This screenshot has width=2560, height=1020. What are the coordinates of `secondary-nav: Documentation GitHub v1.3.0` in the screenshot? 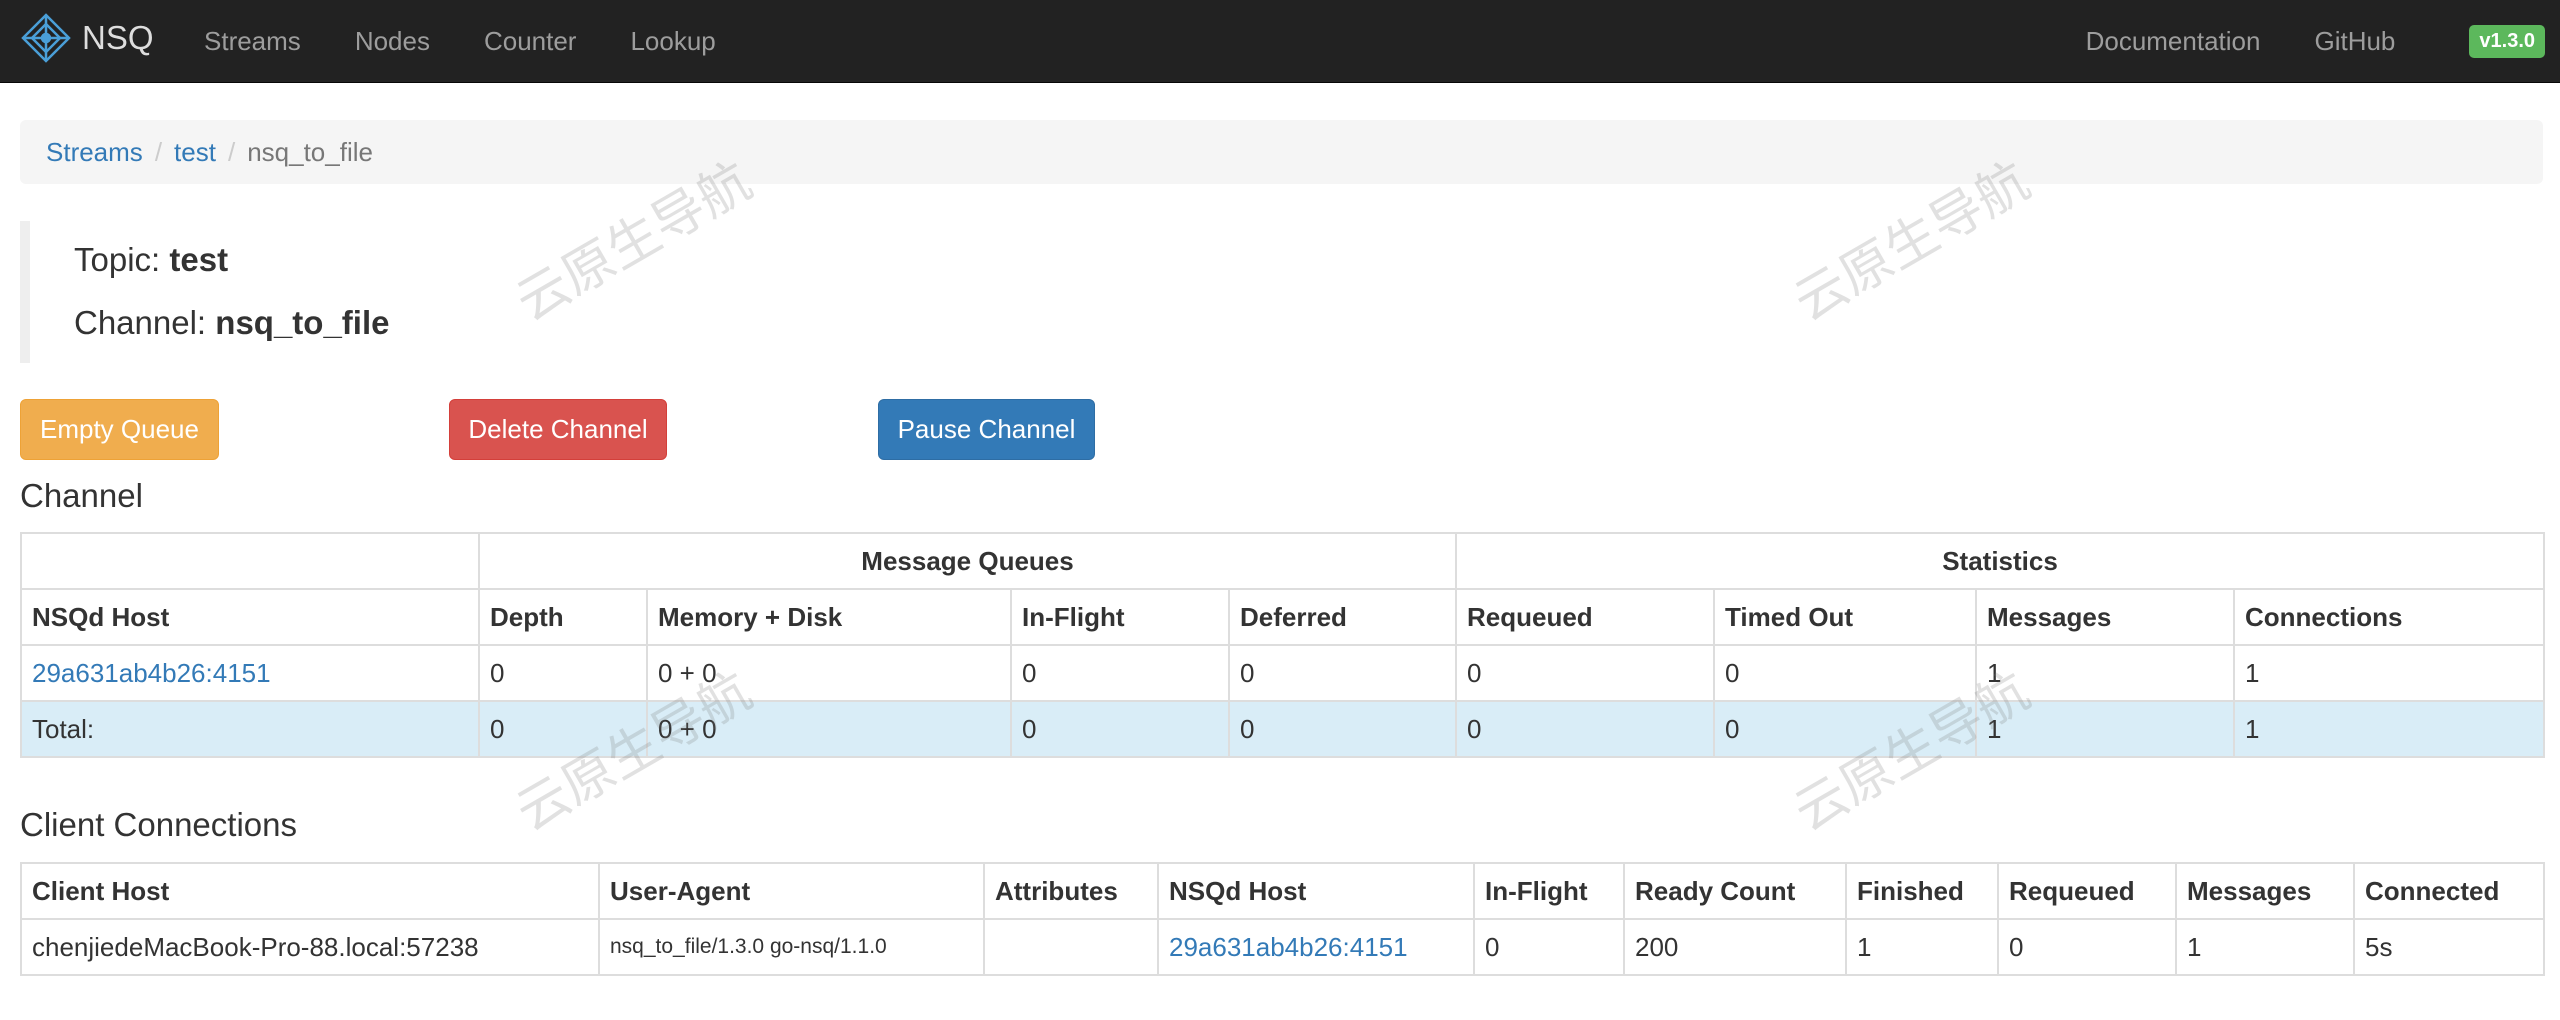 It's located at (2323, 41).